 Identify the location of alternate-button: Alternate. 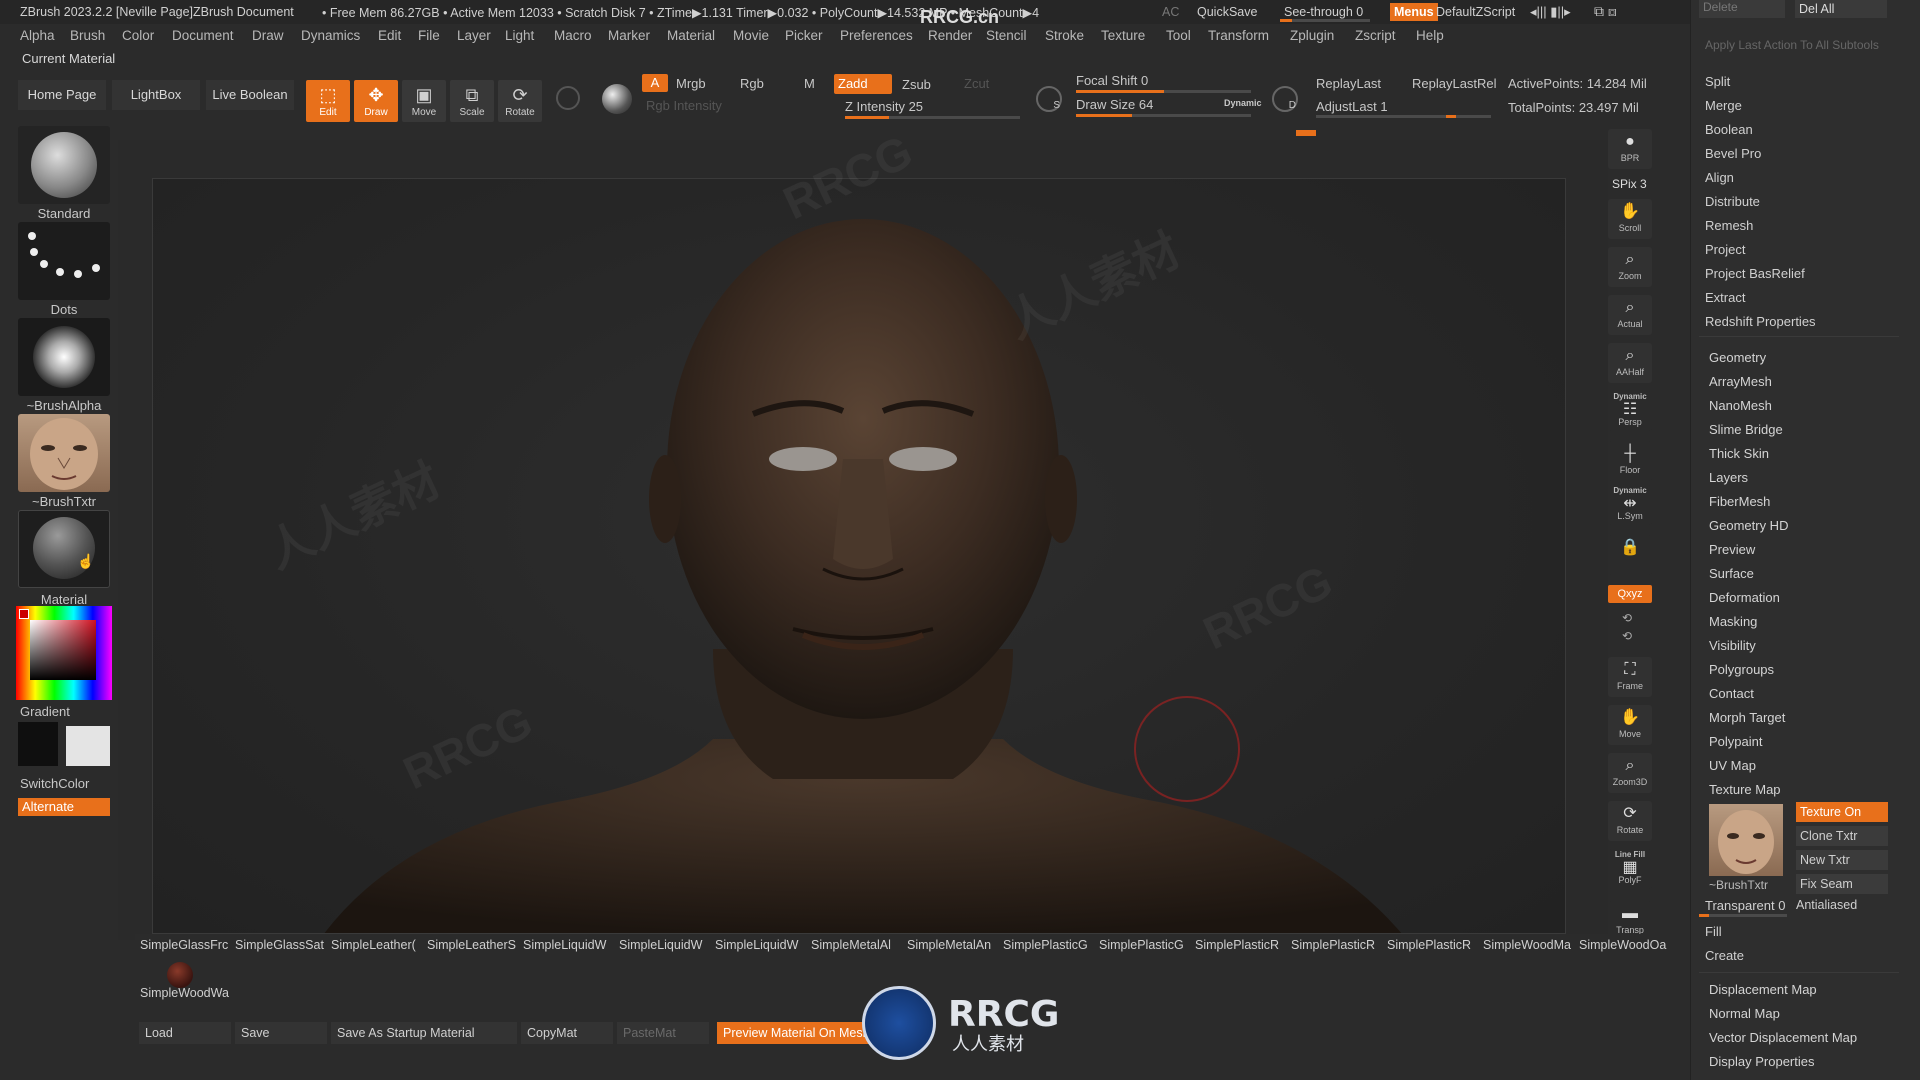
(64, 807).